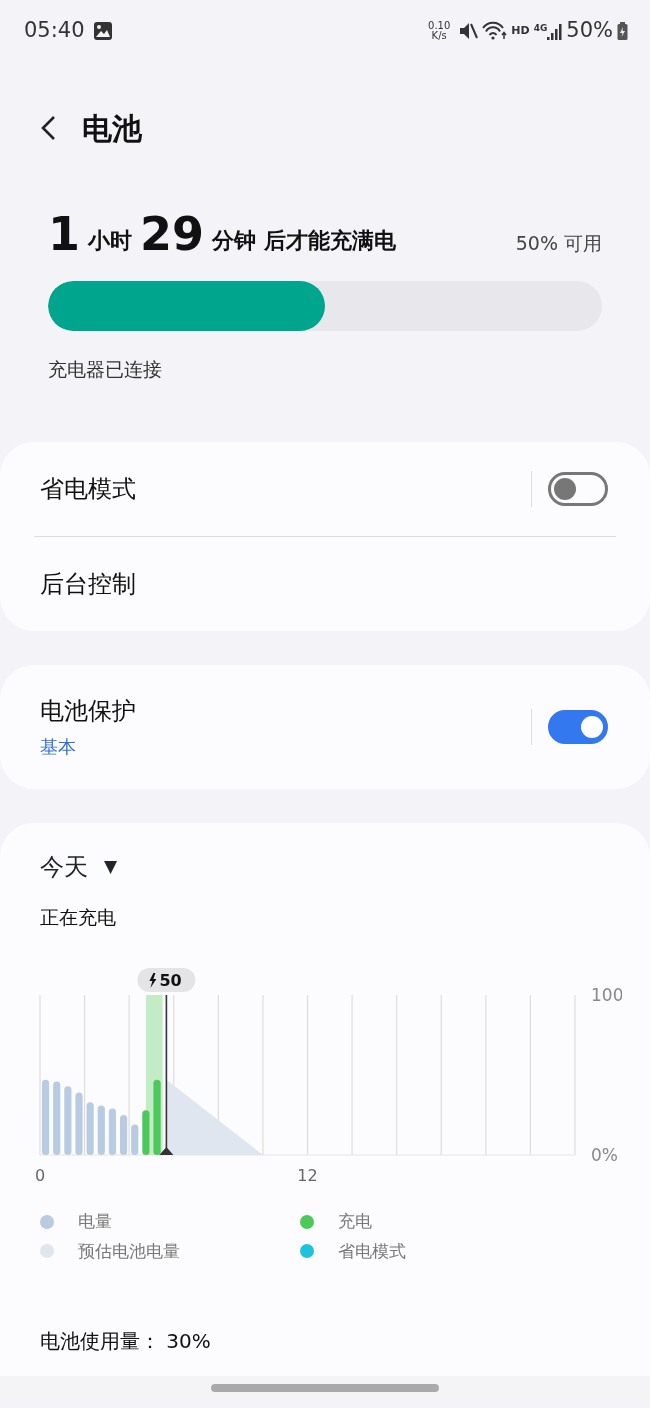 The height and width of the screenshot is (1408, 650). Describe the element at coordinates (324, 583) in the screenshot. I see `setting-label: 后台控制` at that location.